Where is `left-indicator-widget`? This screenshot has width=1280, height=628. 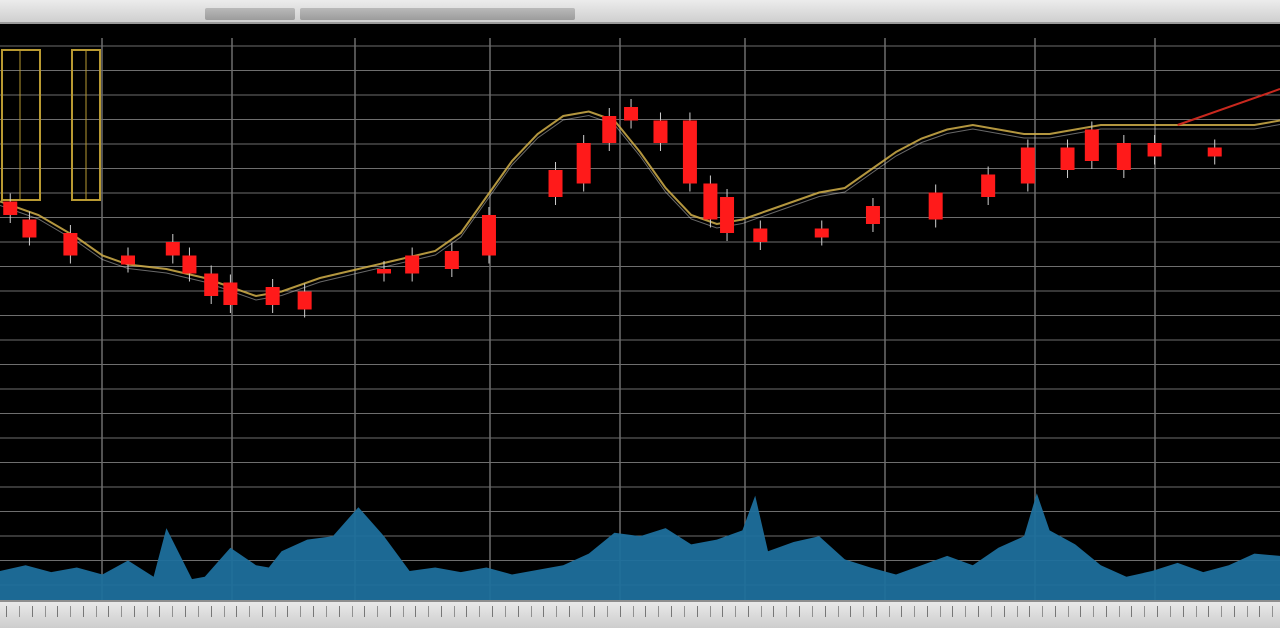 left-indicator-widget is located at coordinates (51, 125).